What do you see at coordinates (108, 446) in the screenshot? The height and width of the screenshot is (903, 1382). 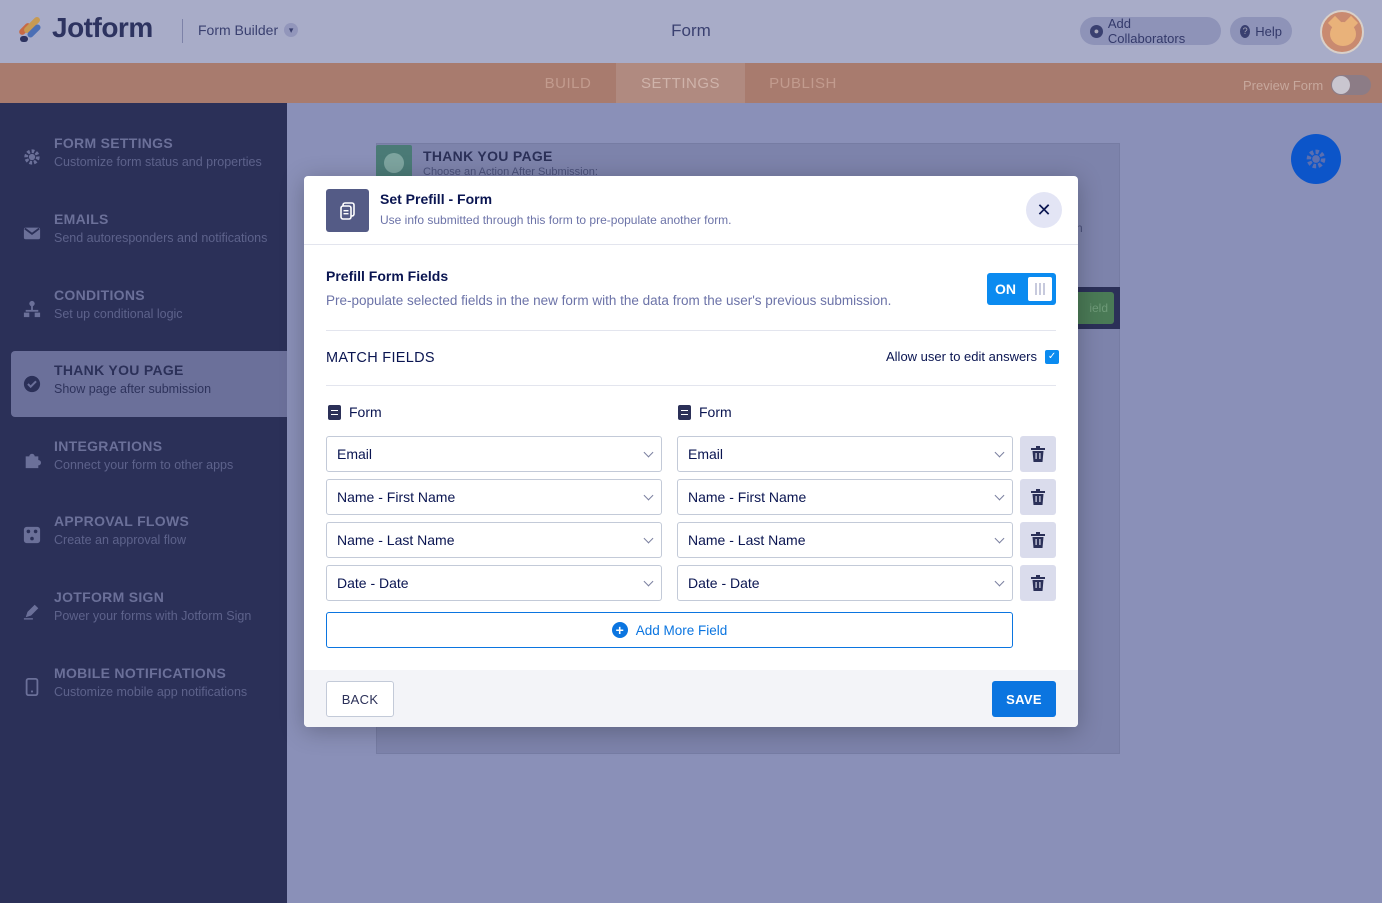 I see `sidebar-item-title: INTEGRATIONS` at bounding box center [108, 446].